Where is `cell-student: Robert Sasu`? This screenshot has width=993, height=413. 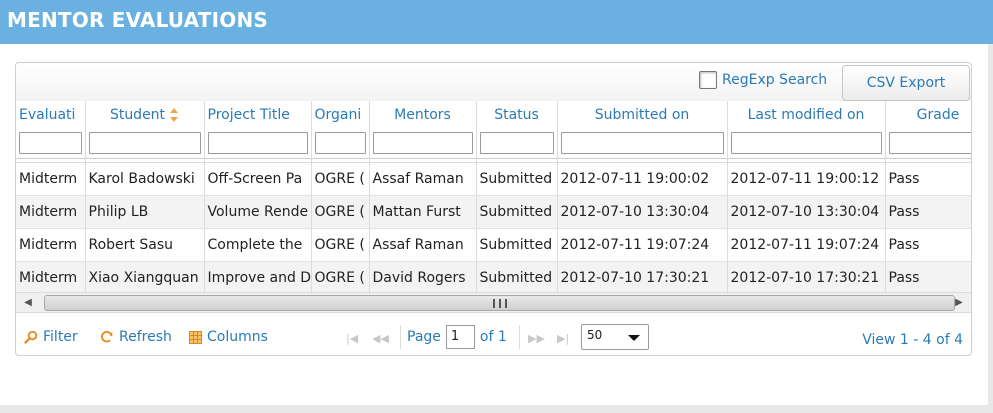 cell-student: Robert Sasu is located at coordinates (145, 245).